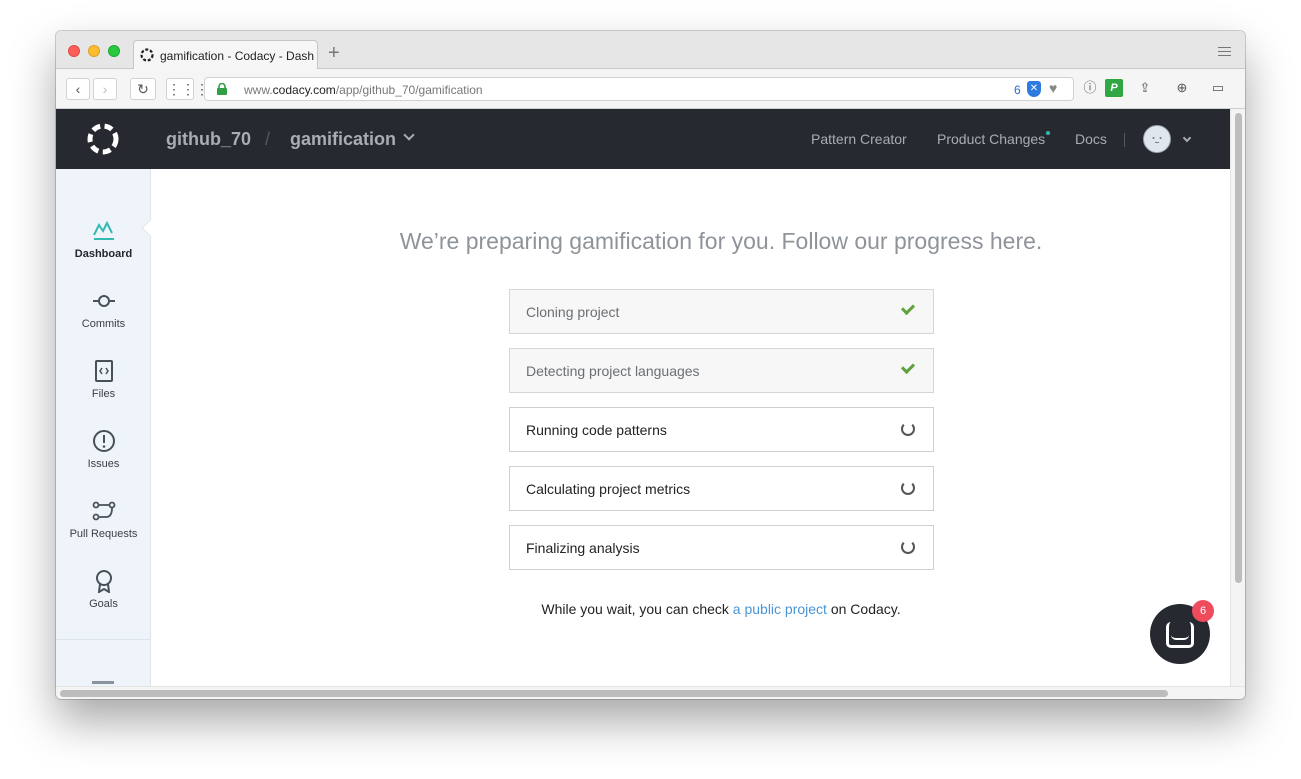 Image resolution: width=1301 pixels, height=779 pixels. I want to click on close-window-button, so click(74, 51).